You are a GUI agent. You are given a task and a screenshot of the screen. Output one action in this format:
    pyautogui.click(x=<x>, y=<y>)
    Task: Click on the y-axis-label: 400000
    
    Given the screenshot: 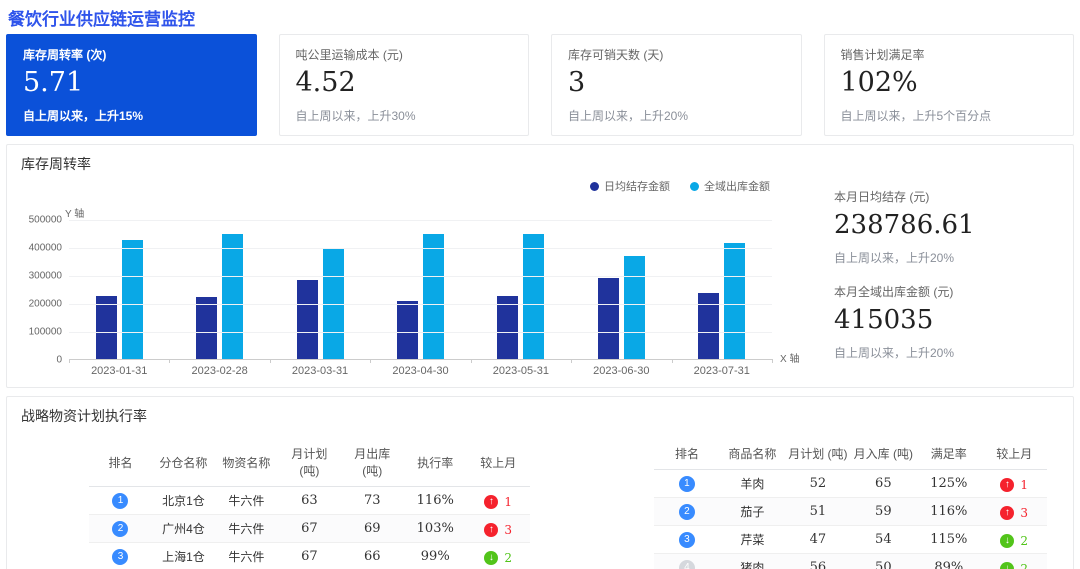 What is the action you would take?
    pyautogui.click(x=45, y=248)
    